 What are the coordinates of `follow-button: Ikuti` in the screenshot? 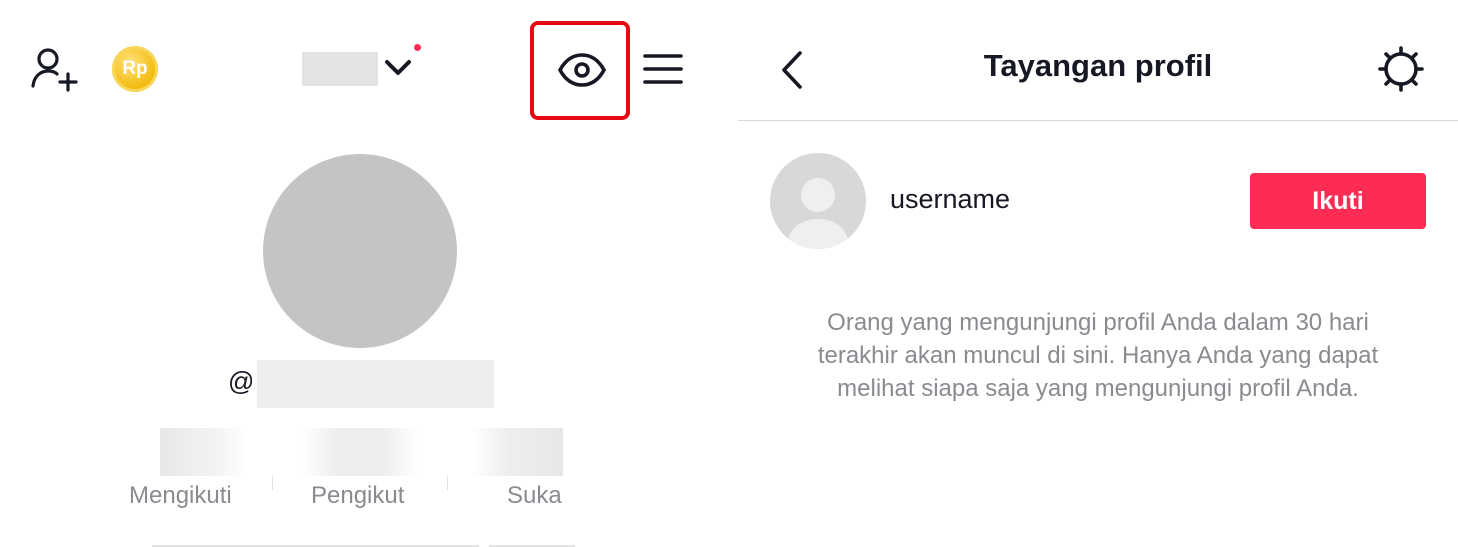 It's located at (1338, 201).